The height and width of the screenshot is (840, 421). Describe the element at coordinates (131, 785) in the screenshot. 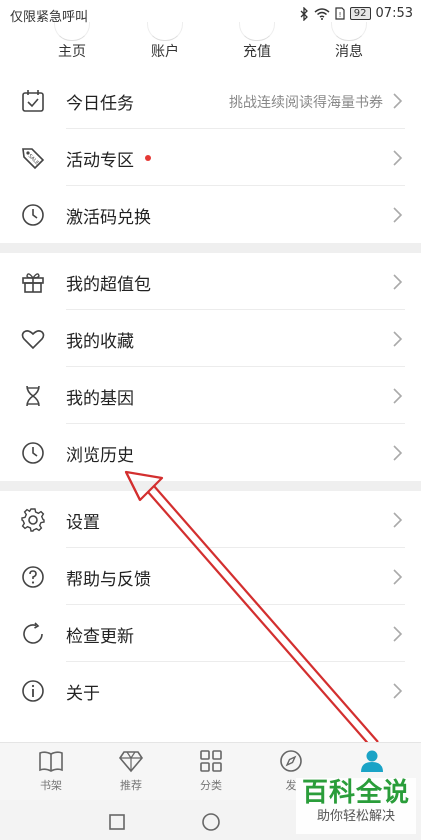

I see `nav-label: 推荐` at that location.